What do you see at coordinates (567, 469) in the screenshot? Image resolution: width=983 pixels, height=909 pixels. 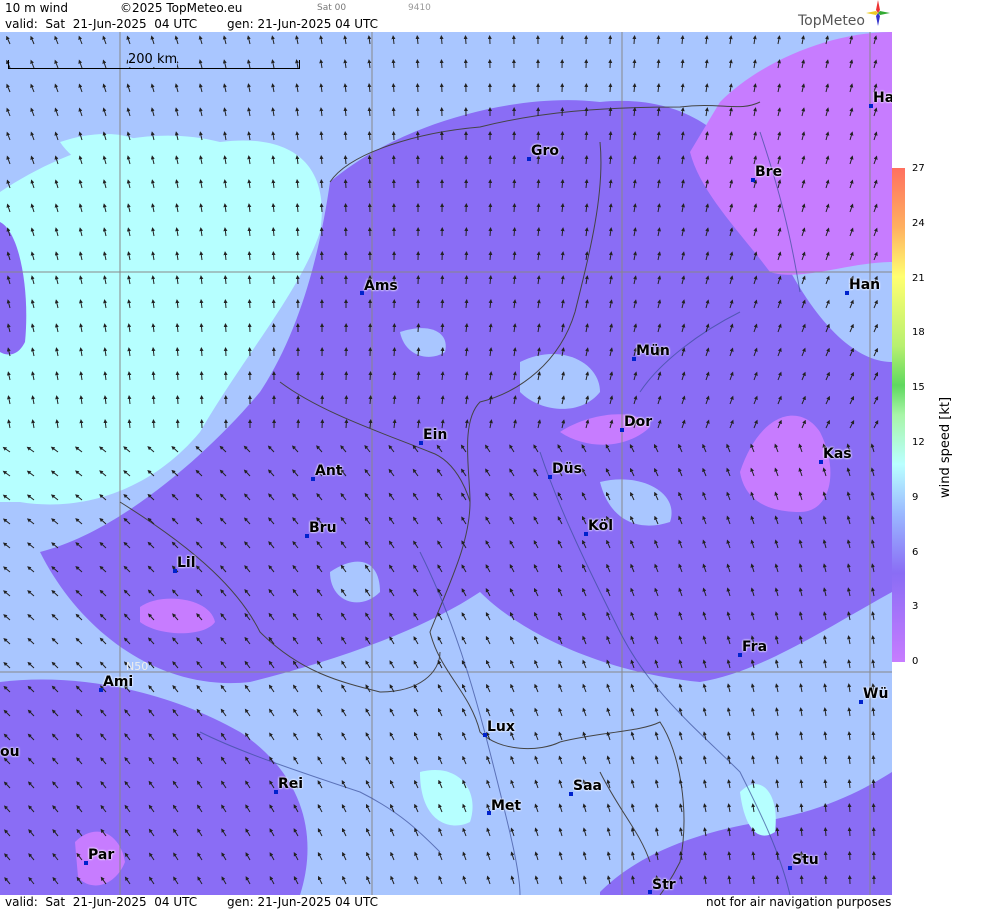 I see `city-label: Düs` at bounding box center [567, 469].